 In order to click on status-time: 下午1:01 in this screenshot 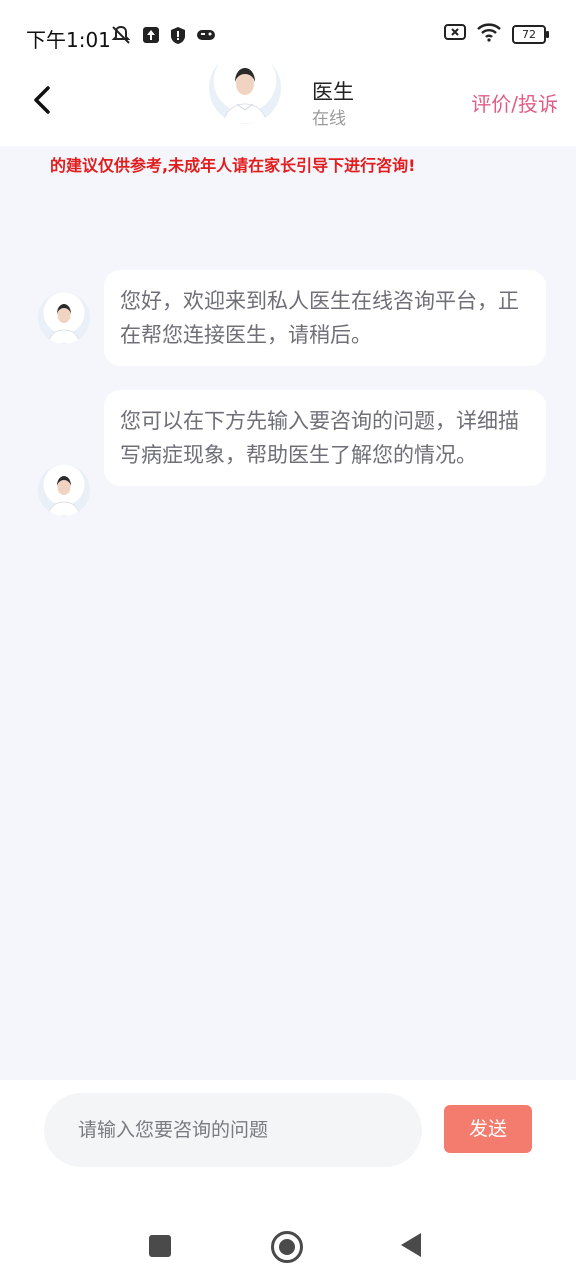, I will do `click(68, 40)`.